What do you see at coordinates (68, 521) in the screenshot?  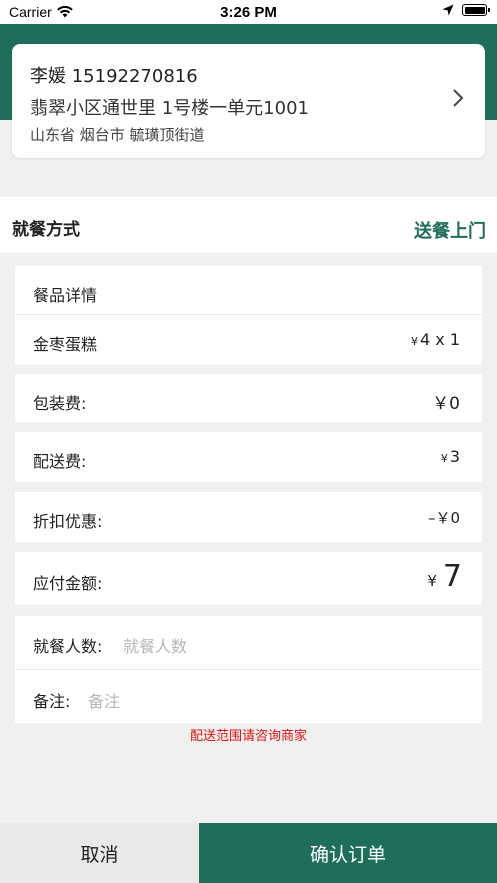 I see `discount-label: 折扣优惠:` at bounding box center [68, 521].